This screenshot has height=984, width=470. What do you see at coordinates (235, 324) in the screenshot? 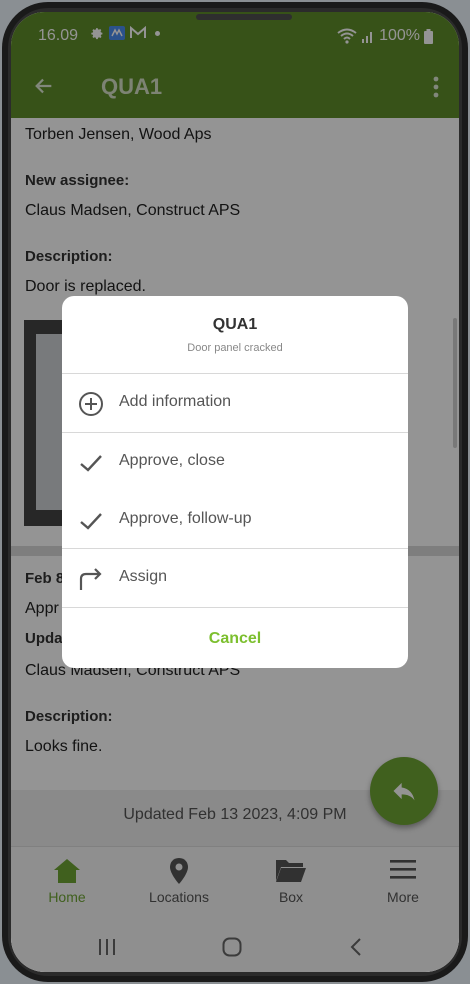
I see `dialog-title: QUA1` at bounding box center [235, 324].